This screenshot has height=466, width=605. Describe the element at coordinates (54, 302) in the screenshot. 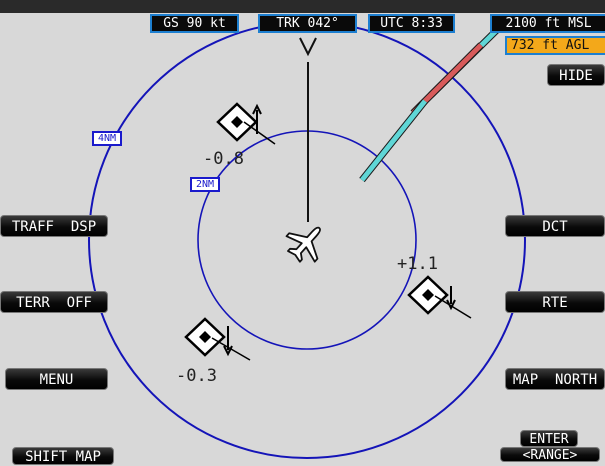

I see `terrain-toggle-button: TERR OFF` at that location.